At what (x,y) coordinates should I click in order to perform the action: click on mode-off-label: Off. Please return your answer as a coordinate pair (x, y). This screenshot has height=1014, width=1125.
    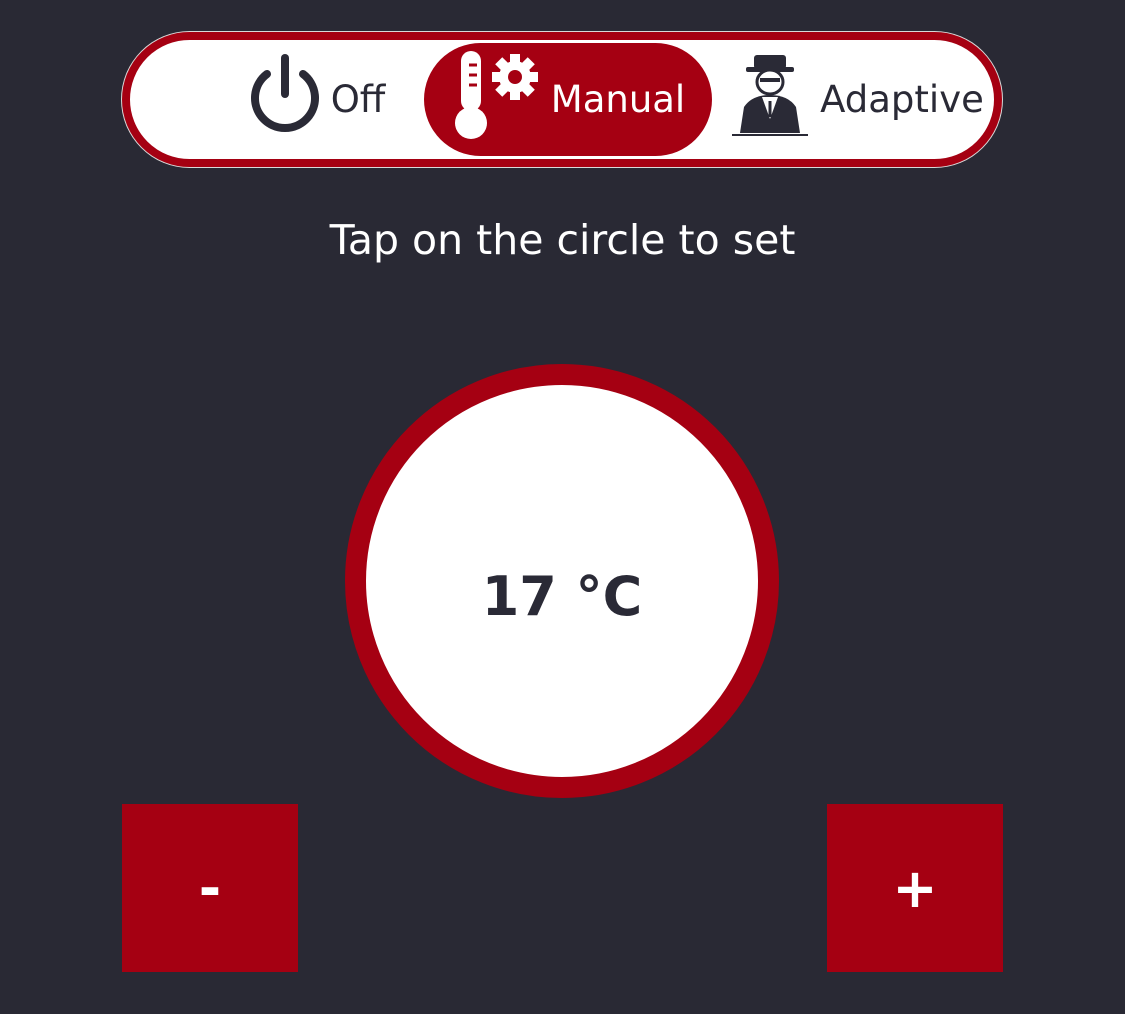
    Looking at the image, I should click on (358, 99).